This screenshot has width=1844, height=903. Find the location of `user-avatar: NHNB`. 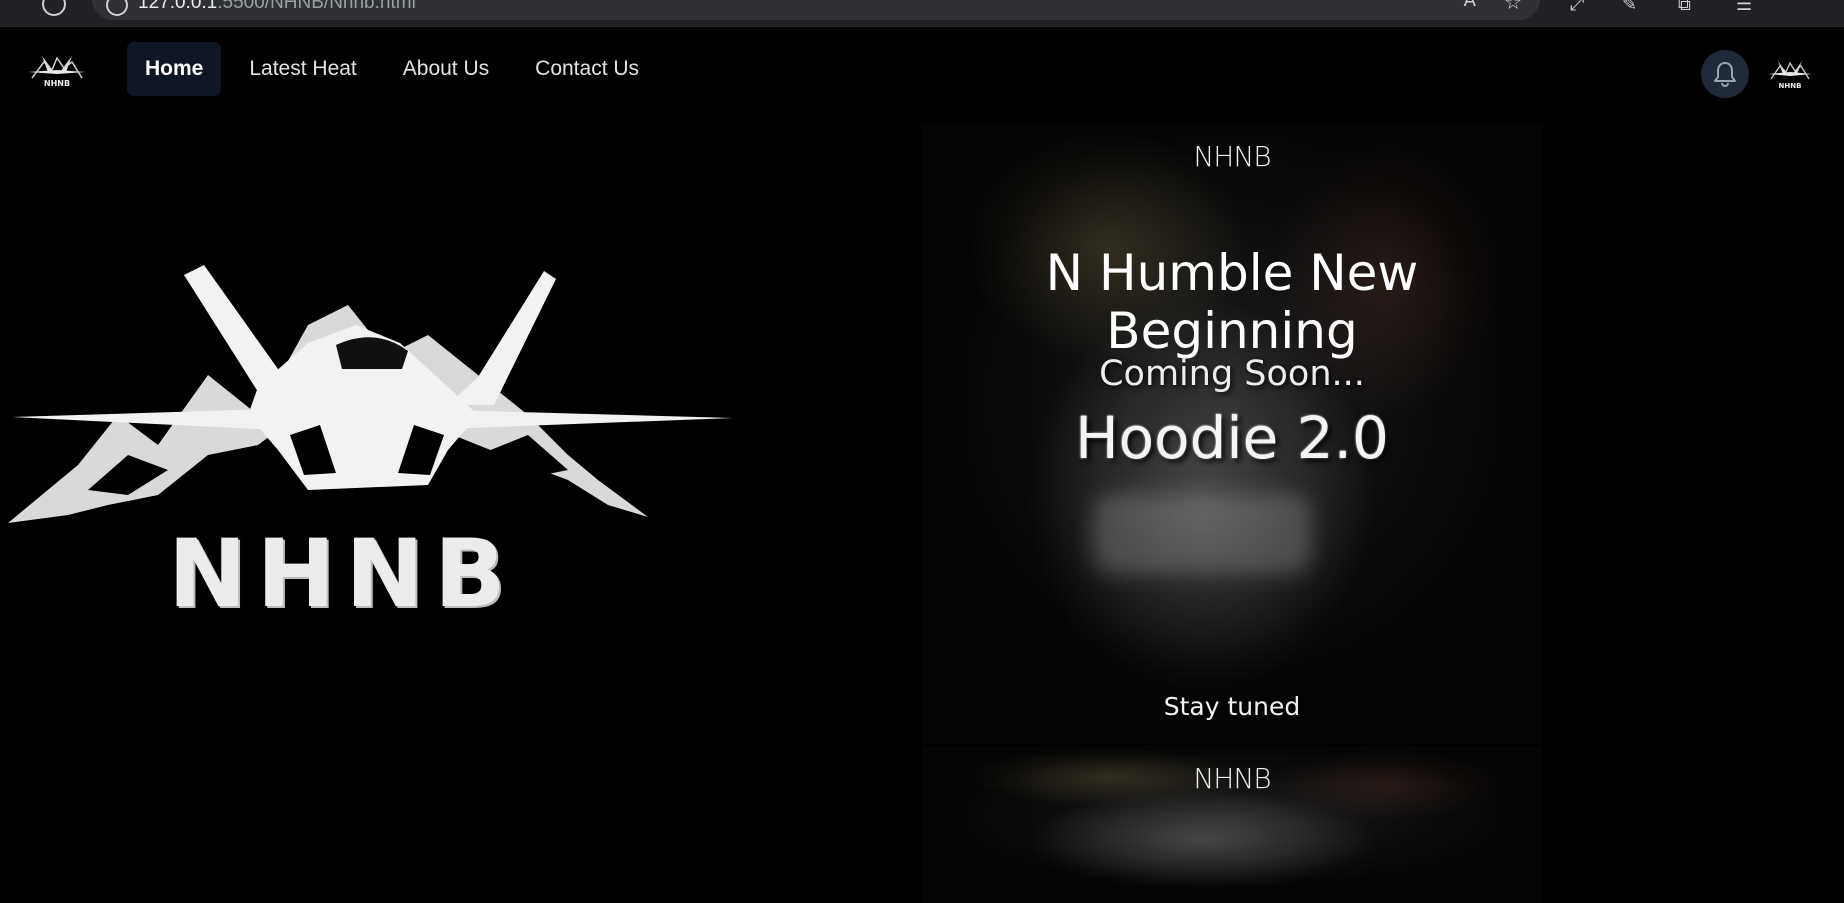

user-avatar: NHNB is located at coordinates (1790, 74).